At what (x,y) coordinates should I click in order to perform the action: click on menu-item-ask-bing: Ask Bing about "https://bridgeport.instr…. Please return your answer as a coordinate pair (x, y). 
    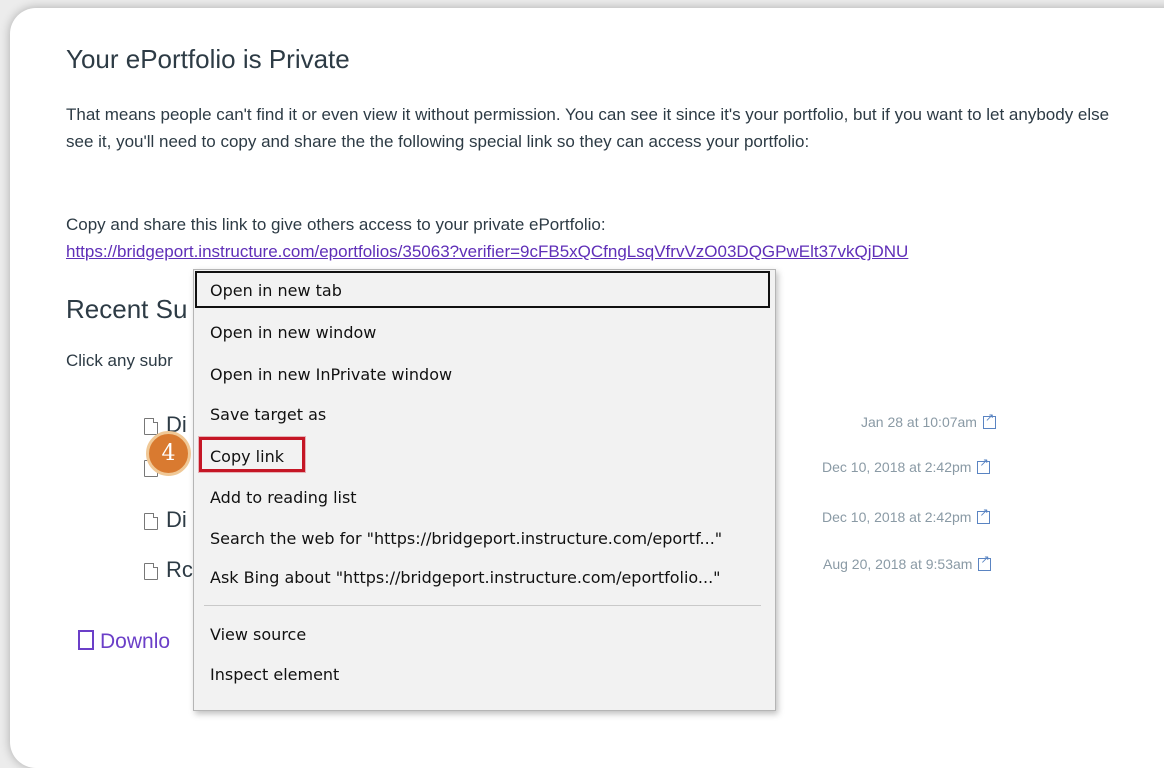
    Looking at the image, I should click on (465, 577).